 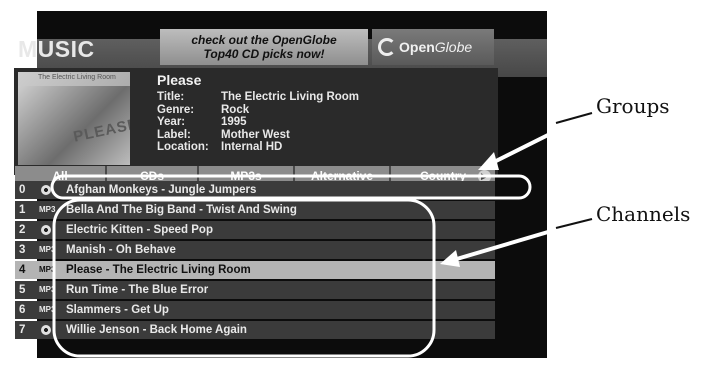 I want to click on groups-arrowhead, so click(x=488, y=161).